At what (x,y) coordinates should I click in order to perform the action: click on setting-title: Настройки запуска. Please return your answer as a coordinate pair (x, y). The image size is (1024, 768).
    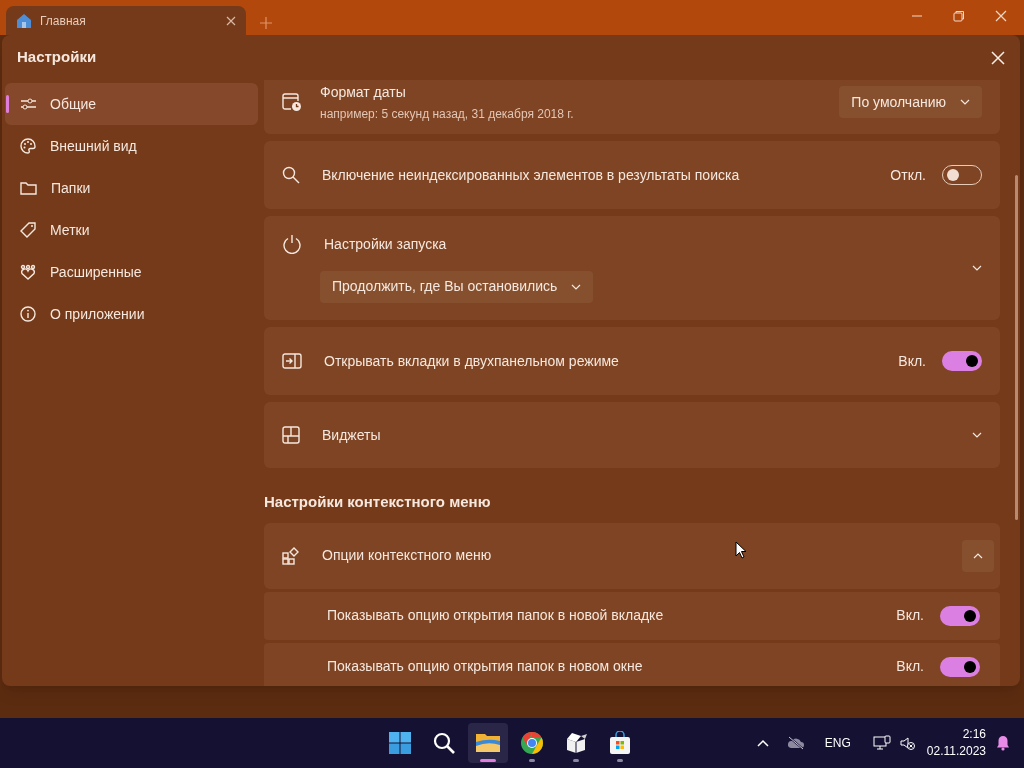
    Looking at the image, I should click on (385, 244).